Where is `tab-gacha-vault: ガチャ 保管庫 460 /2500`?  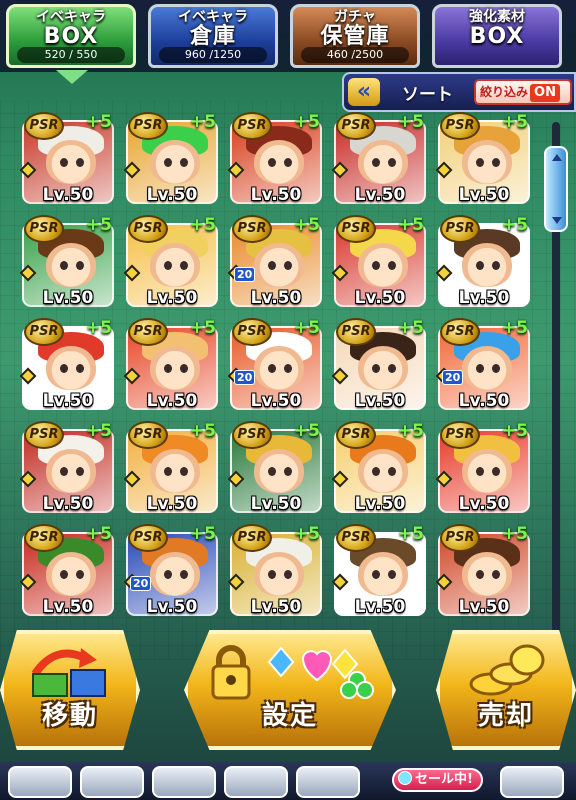 tab-gacha-vault: ガチャ 保管庫 460 /2500 is located at coordinates (355, 36).